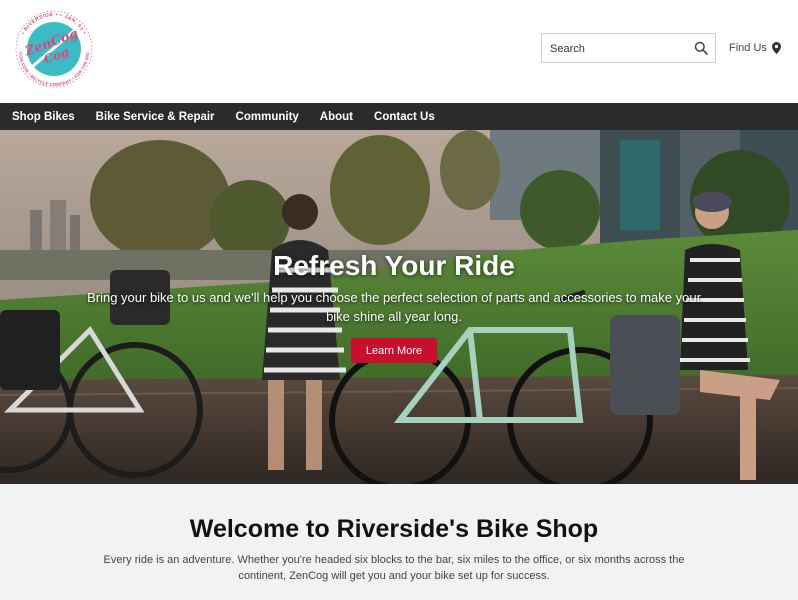 This screenshot has height=600, width=798. I want to click on location-pin-icon, so click(776, 48).